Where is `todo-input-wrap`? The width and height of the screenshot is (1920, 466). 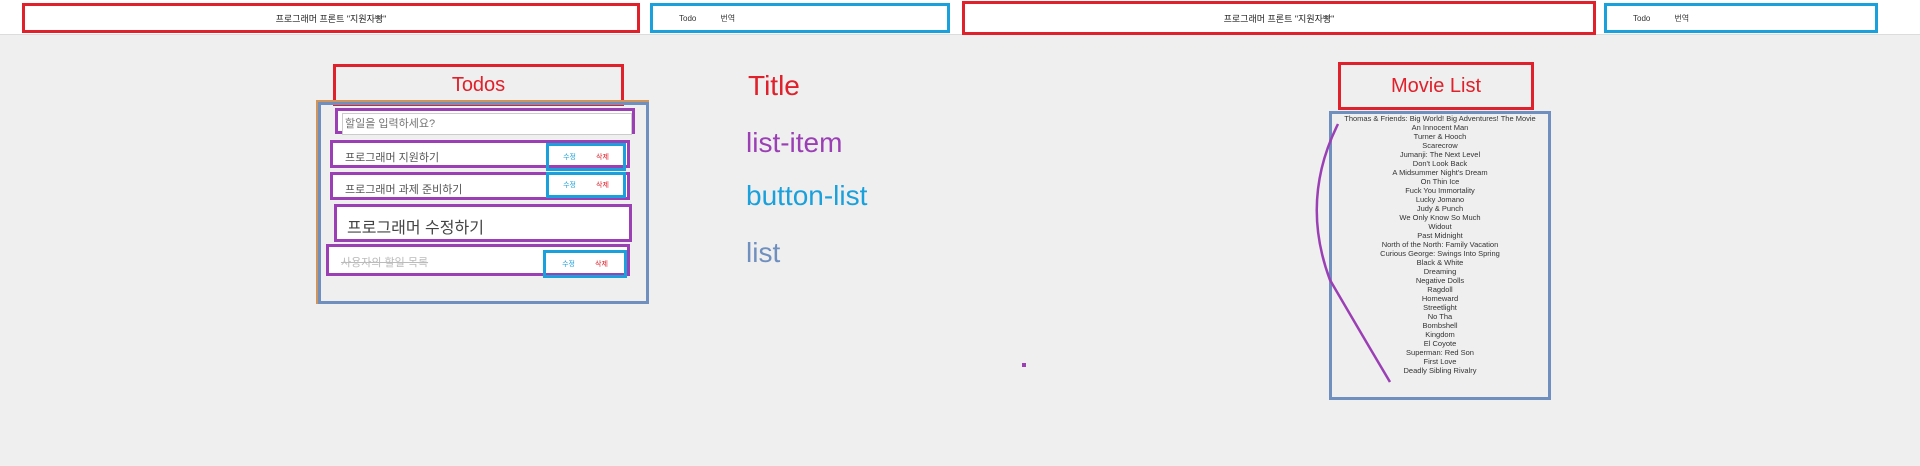 todo-input-wrap is located at coordinates (485, 121).